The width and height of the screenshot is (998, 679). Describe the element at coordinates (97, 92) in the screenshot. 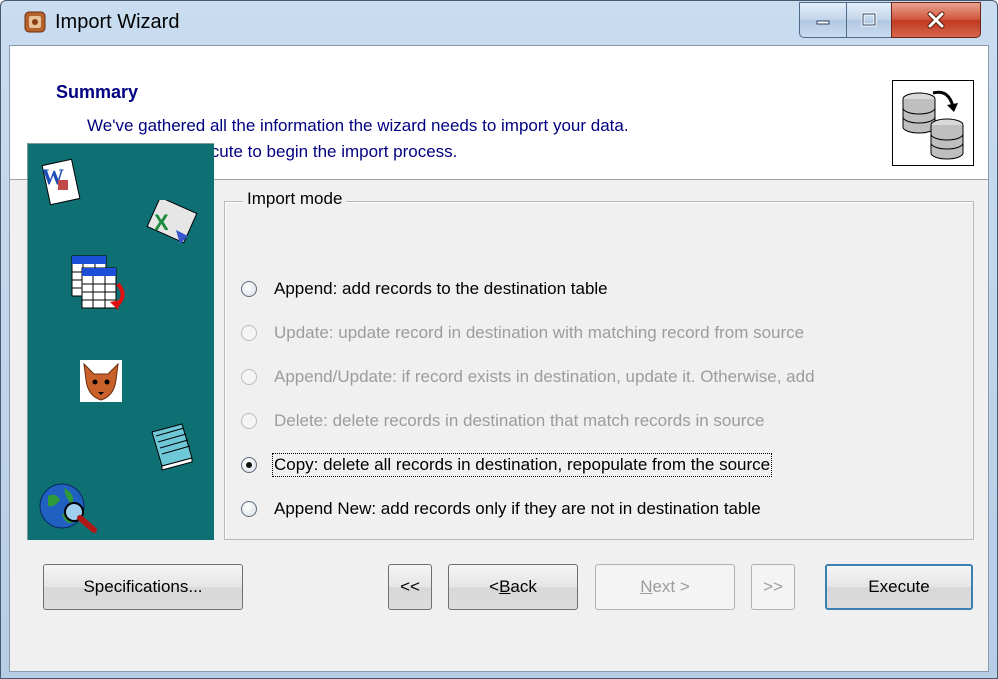

I see `header-title: Summary` at that location.